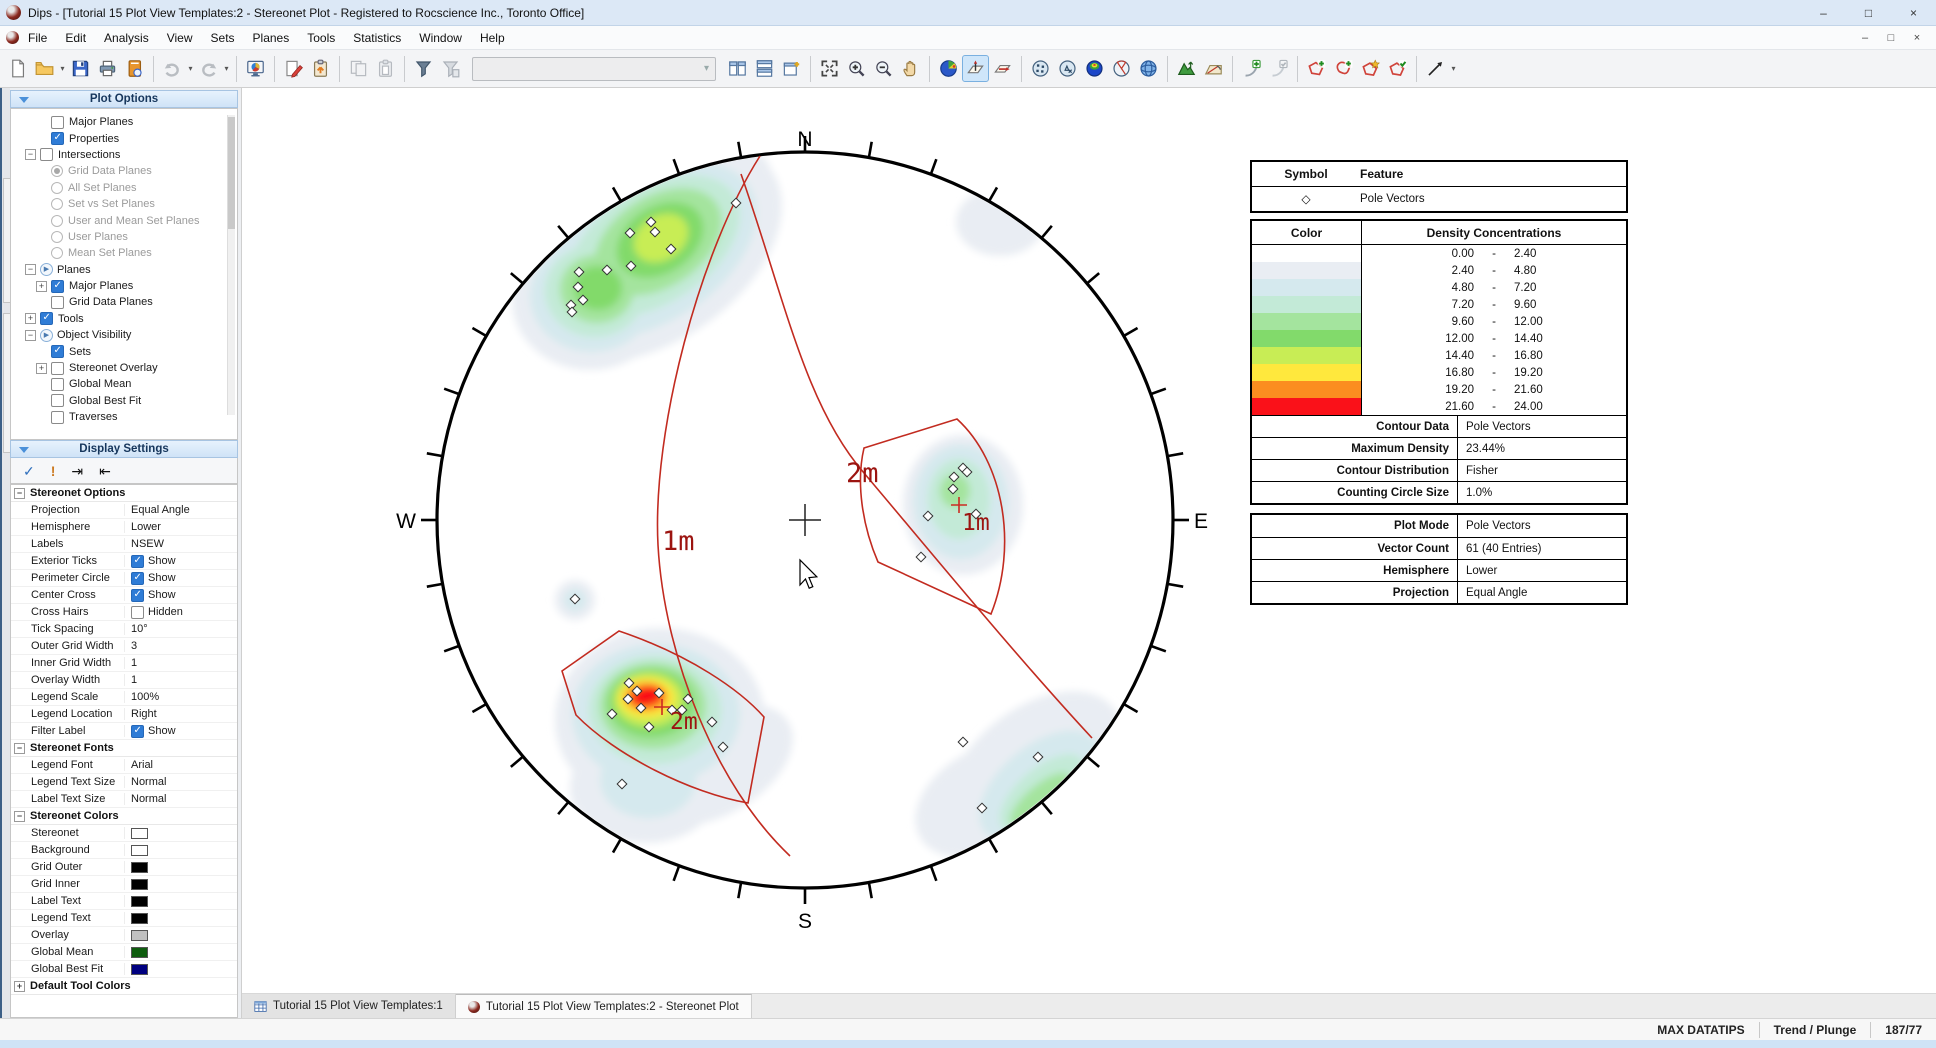  I want to click on scatter-plot-button, so click(1040, 68).